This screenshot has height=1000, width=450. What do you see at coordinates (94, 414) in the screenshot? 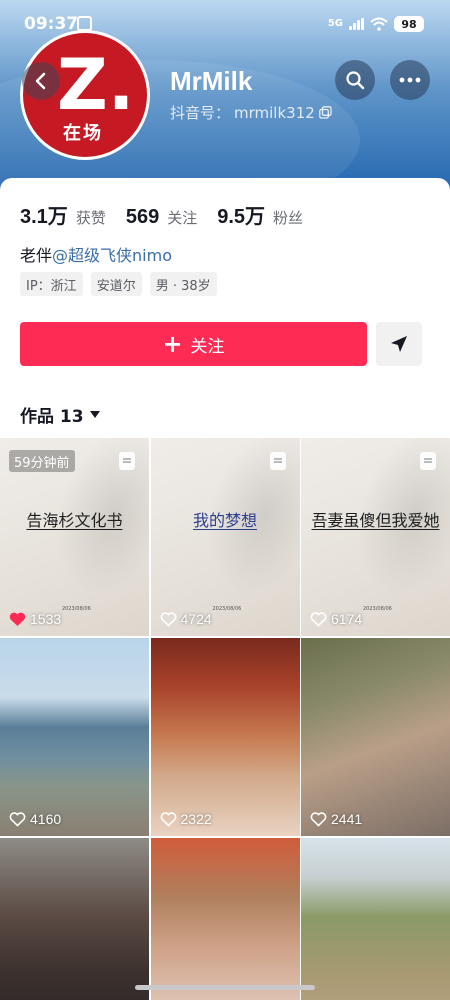
I see `caret-down-icon` at bounding box center [94, 414].